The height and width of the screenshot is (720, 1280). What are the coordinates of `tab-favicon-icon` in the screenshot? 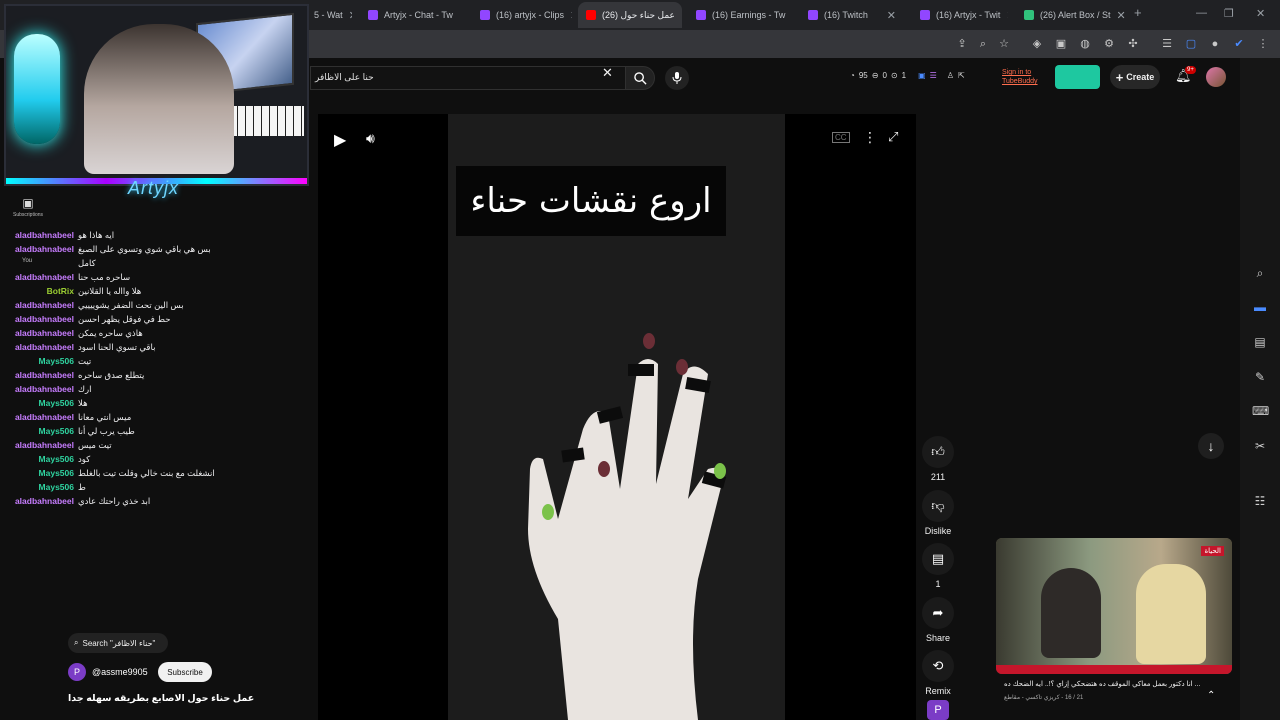 It's located at (485, 15).